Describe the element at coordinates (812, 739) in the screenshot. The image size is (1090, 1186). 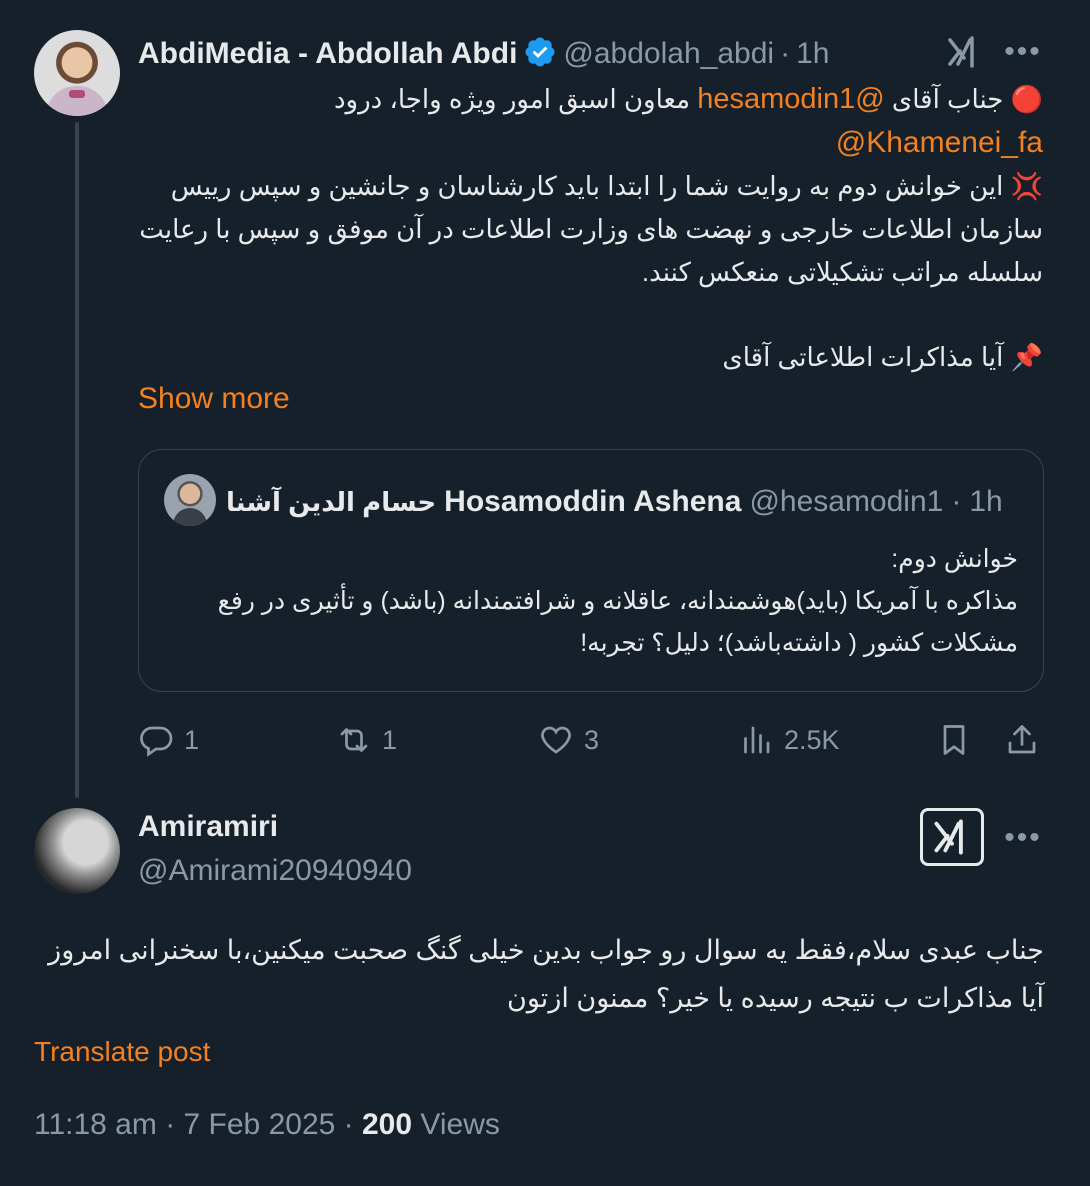
I see `view-count: 2.5K` at that location.